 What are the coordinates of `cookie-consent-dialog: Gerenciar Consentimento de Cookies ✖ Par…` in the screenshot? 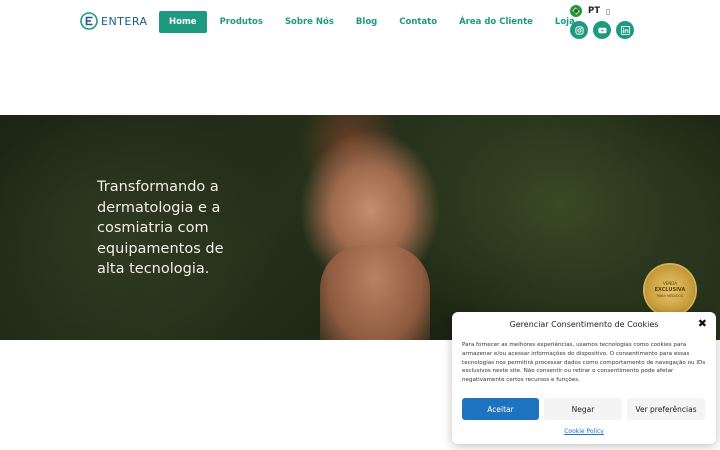 It's located at (584, 378).